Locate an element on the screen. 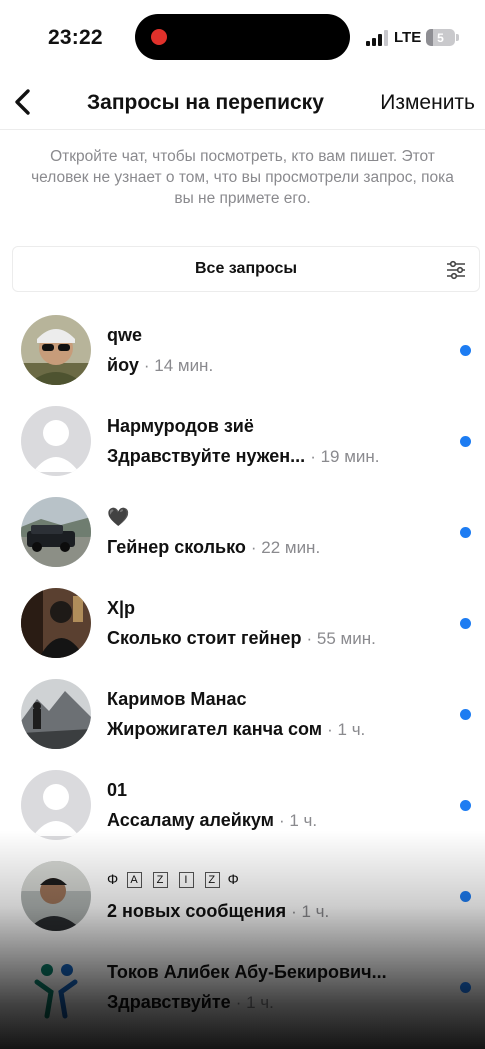 This screenshot has height=1049, width=485. request-message: Жирожигател канча сом is located at coordinates (215, 729).